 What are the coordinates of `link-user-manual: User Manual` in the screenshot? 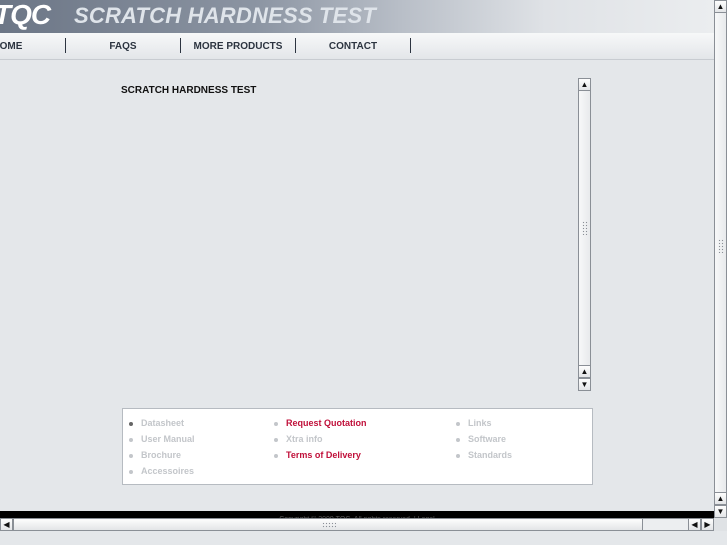 It's located at (168, 439).